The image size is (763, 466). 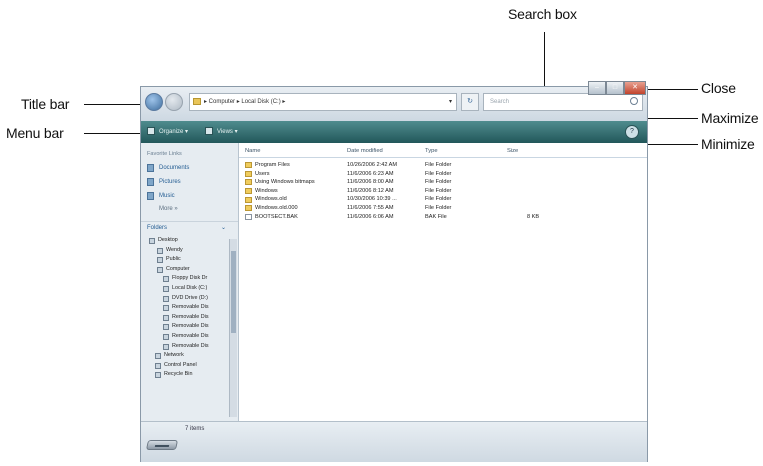 I want to click on address-path: ▸ Computer ▸ Local Disk (C:) ▸, so click(x=245, y=102).